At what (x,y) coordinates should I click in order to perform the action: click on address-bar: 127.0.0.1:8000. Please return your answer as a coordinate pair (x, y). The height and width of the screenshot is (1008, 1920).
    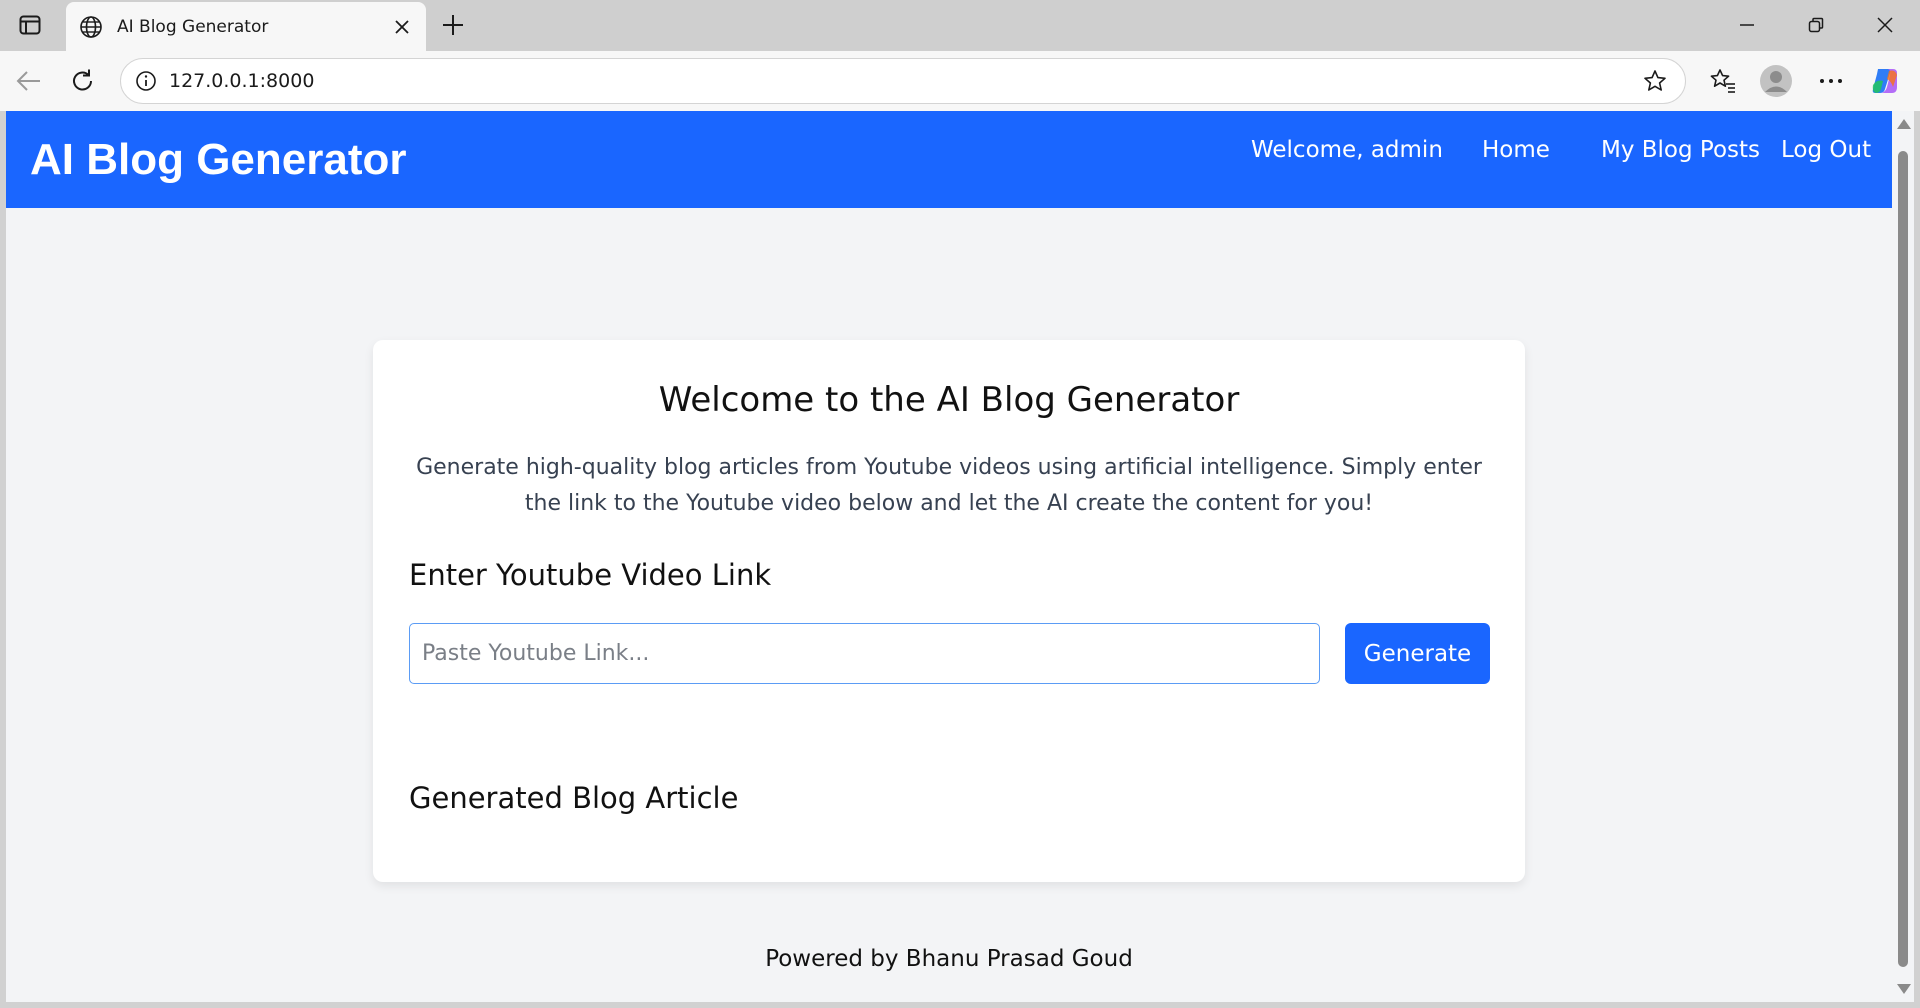
    Looking at the image, I should click on (903, 81).